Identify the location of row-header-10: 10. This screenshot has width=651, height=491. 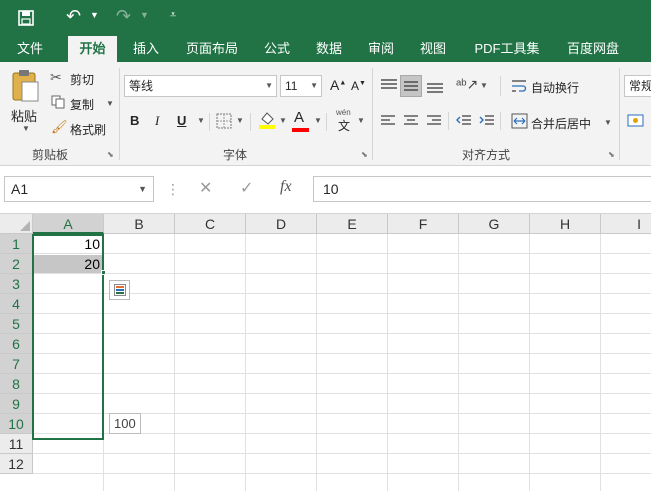
(16, 424).